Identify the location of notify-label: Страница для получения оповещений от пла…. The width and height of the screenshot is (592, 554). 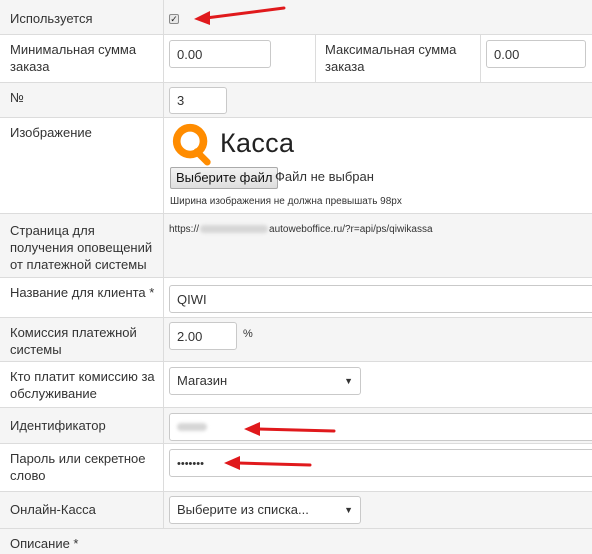
(81, 247).